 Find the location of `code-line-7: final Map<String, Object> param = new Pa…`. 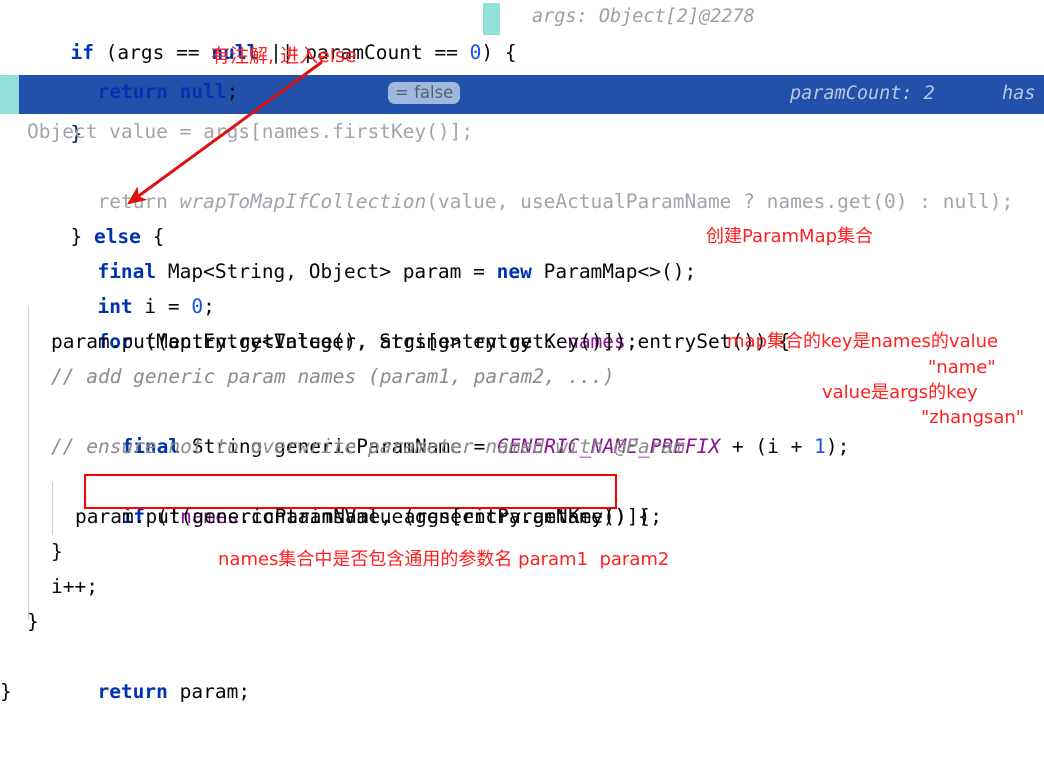

code-line-7: final Map<String, Object> param = new Pa… is located at coordinates (522, 251).